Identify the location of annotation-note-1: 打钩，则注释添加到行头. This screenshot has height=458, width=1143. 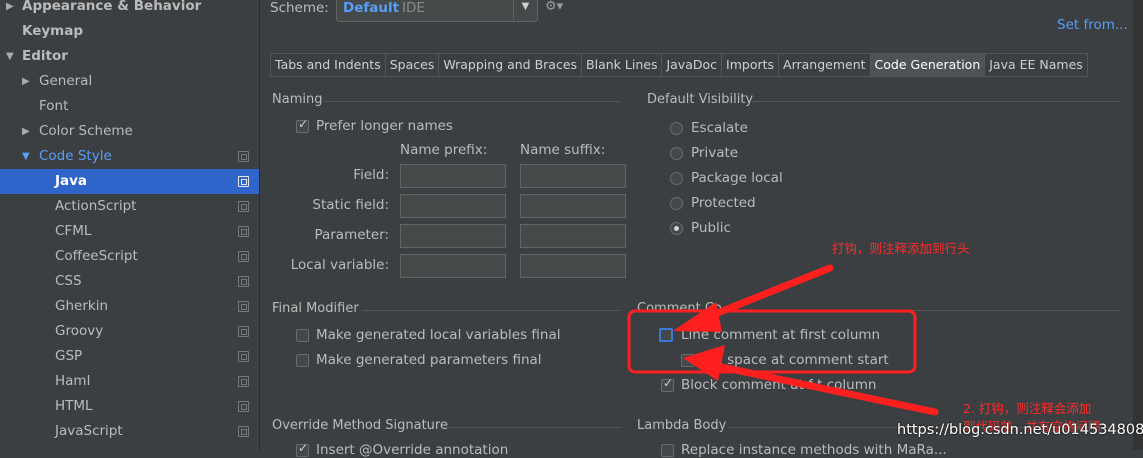
(901, 248).